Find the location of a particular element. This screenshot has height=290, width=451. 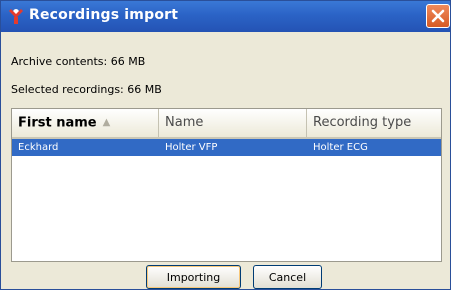

column-header-label: Name is located at coordinates (184, 122).